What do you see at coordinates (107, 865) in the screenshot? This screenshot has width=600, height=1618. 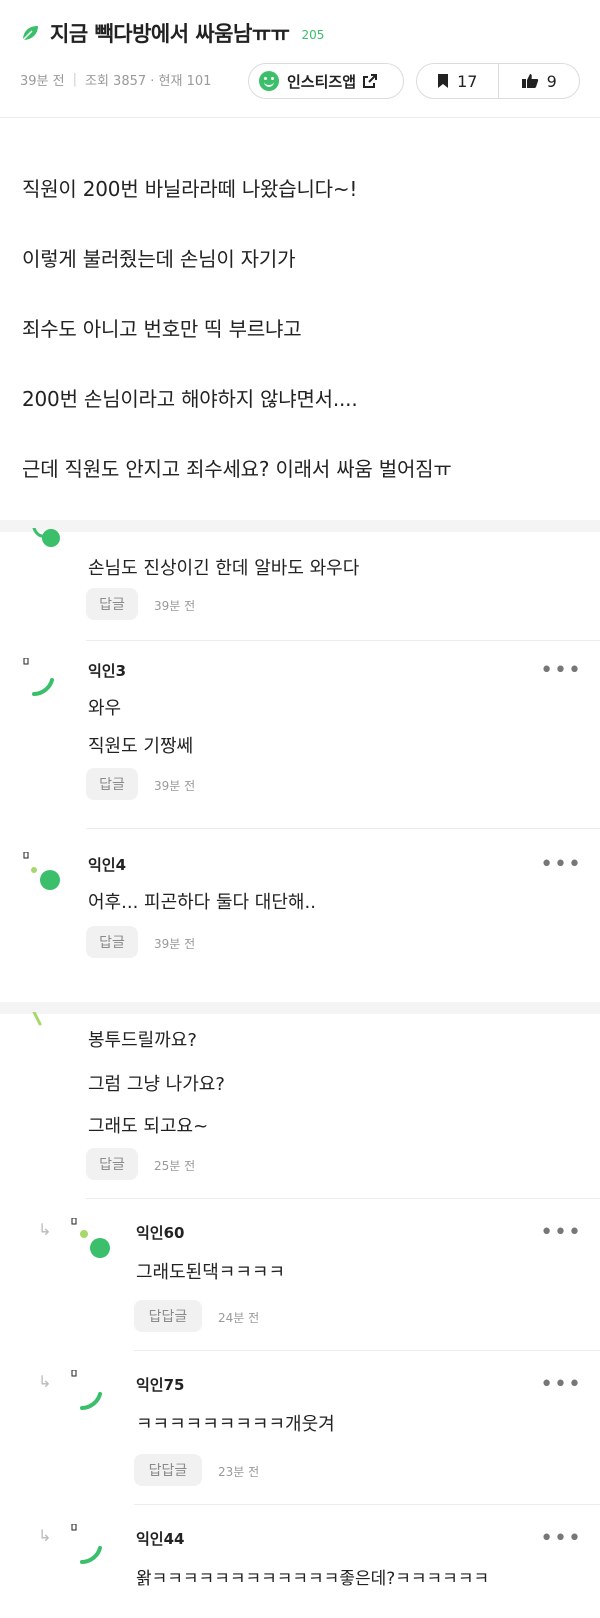 I see `commenter-name: 익인4` at bounding box center [107, 865].